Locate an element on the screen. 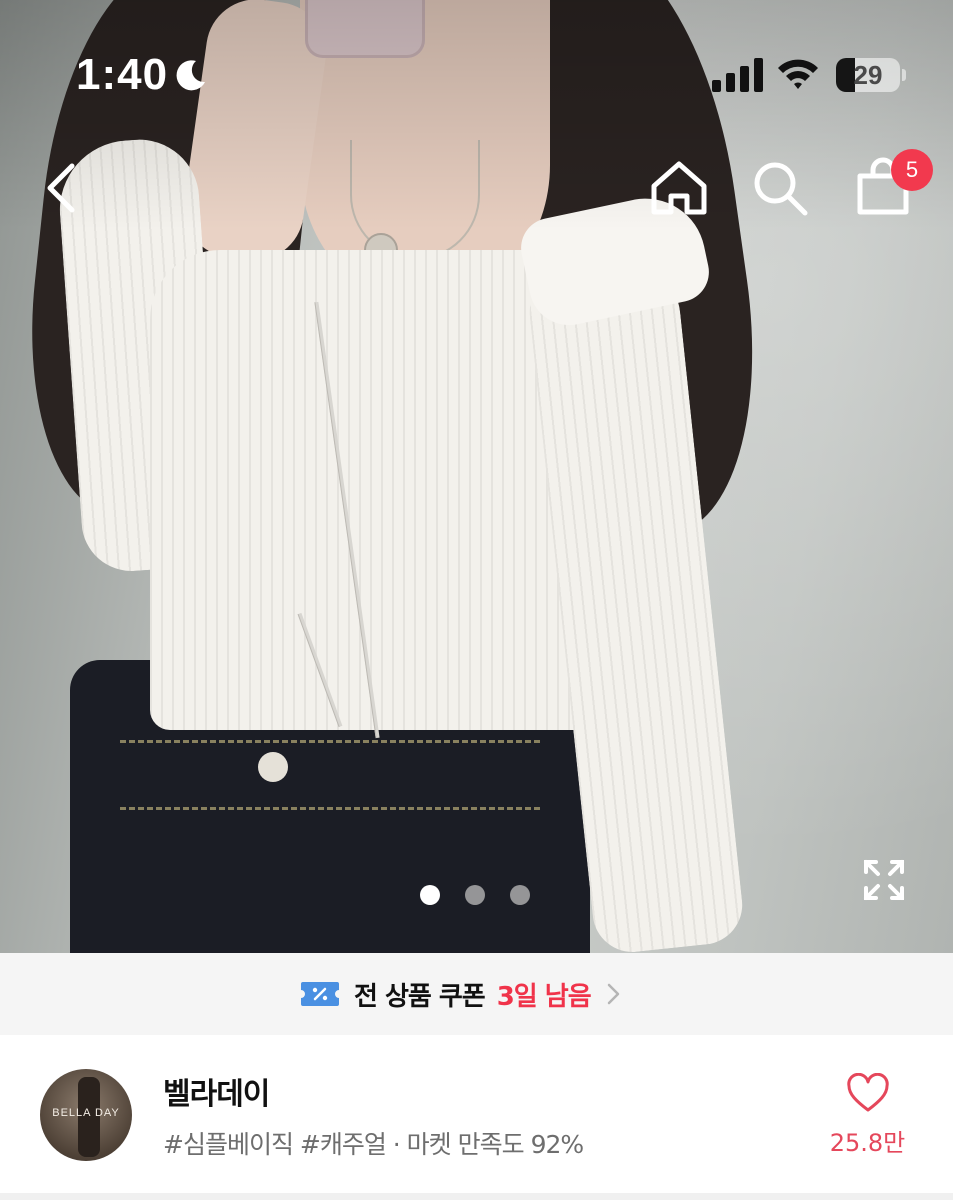 Image resolution: width=953 pixels, height=1200 pixels. shop-name: 벨라데이 is located at coordinates (216, 1091).